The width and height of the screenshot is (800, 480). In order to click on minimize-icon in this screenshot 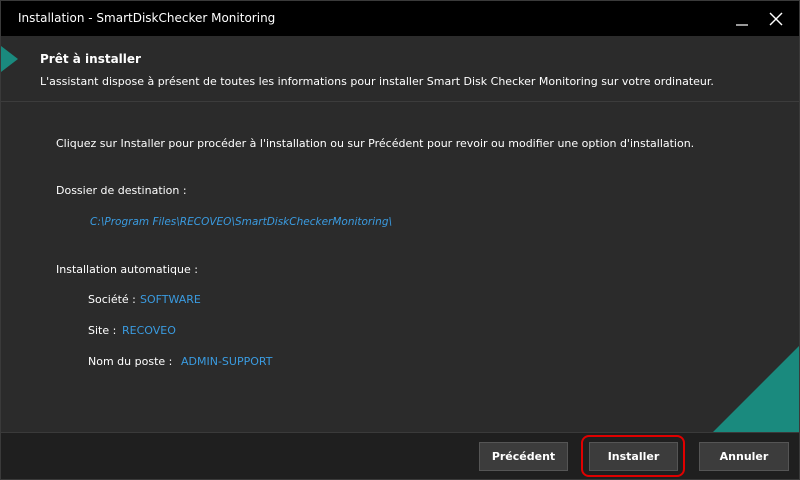, I will do `click(742, 24)`.